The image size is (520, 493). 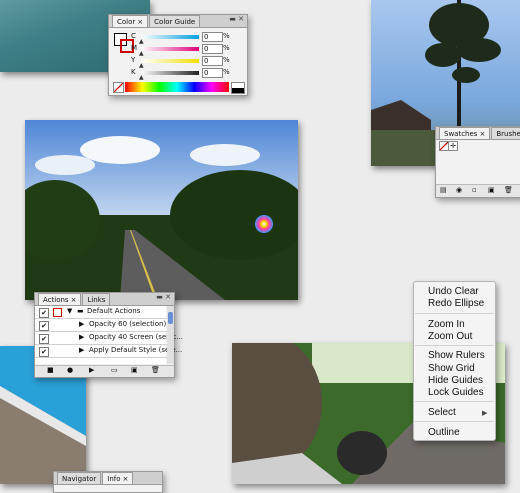 I want to click on spectrum-white-black, so click(x=238, y=88).